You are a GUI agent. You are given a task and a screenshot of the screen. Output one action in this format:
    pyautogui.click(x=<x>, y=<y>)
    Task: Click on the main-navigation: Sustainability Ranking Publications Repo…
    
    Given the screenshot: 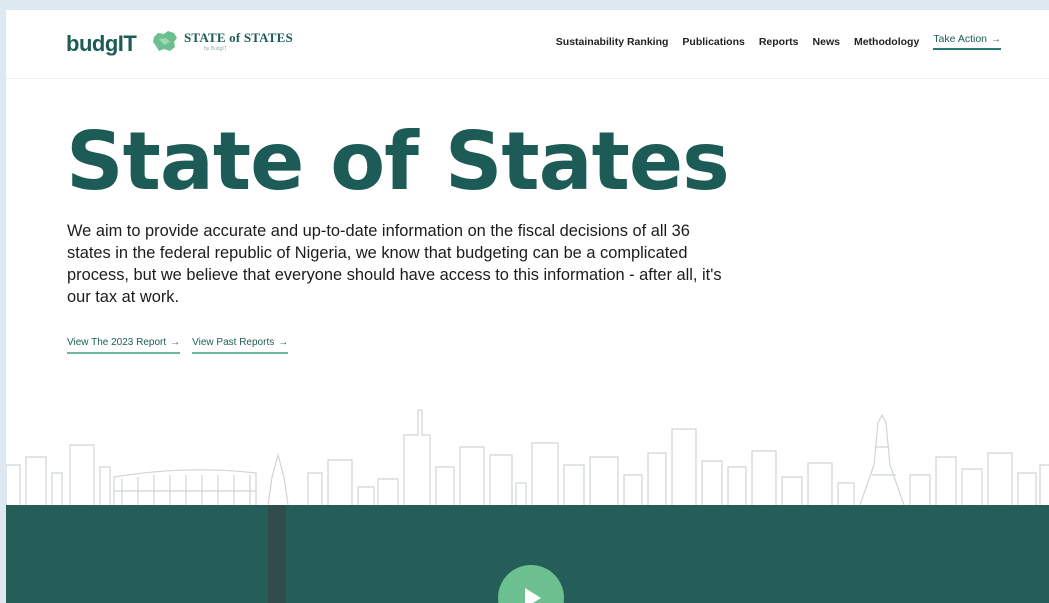 What is the action you would take?
    pyautogui.click(x=778, y=41)
    